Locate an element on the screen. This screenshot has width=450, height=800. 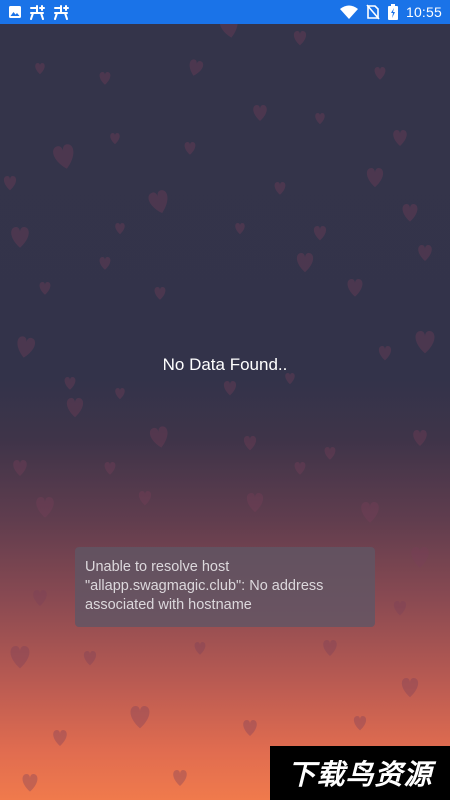
status-bar-time: 10:55 is located at coordinates (423, 12).